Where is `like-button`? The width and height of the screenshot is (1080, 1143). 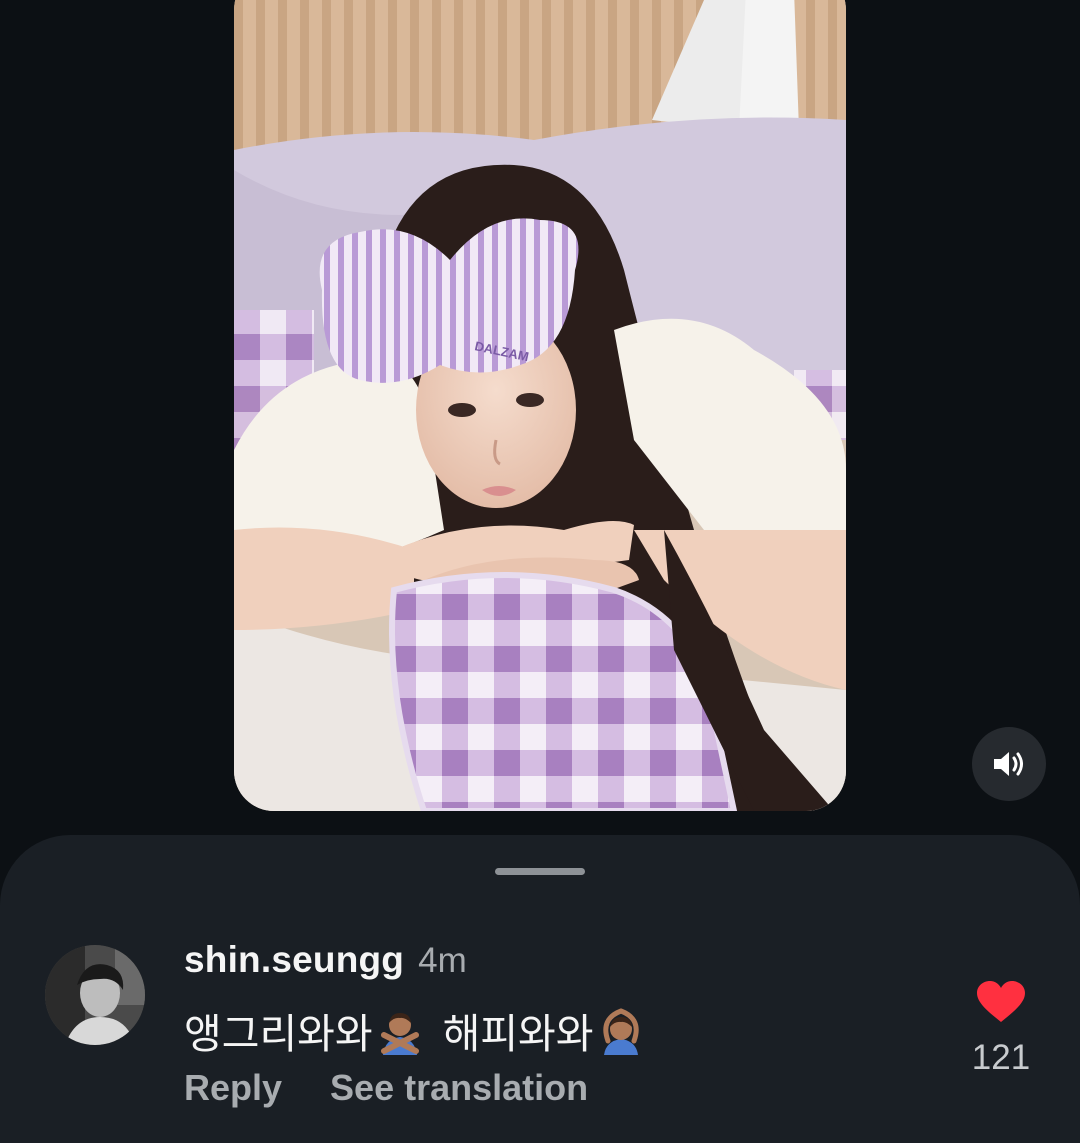
like-button is located at coordinates (1001, 1002).